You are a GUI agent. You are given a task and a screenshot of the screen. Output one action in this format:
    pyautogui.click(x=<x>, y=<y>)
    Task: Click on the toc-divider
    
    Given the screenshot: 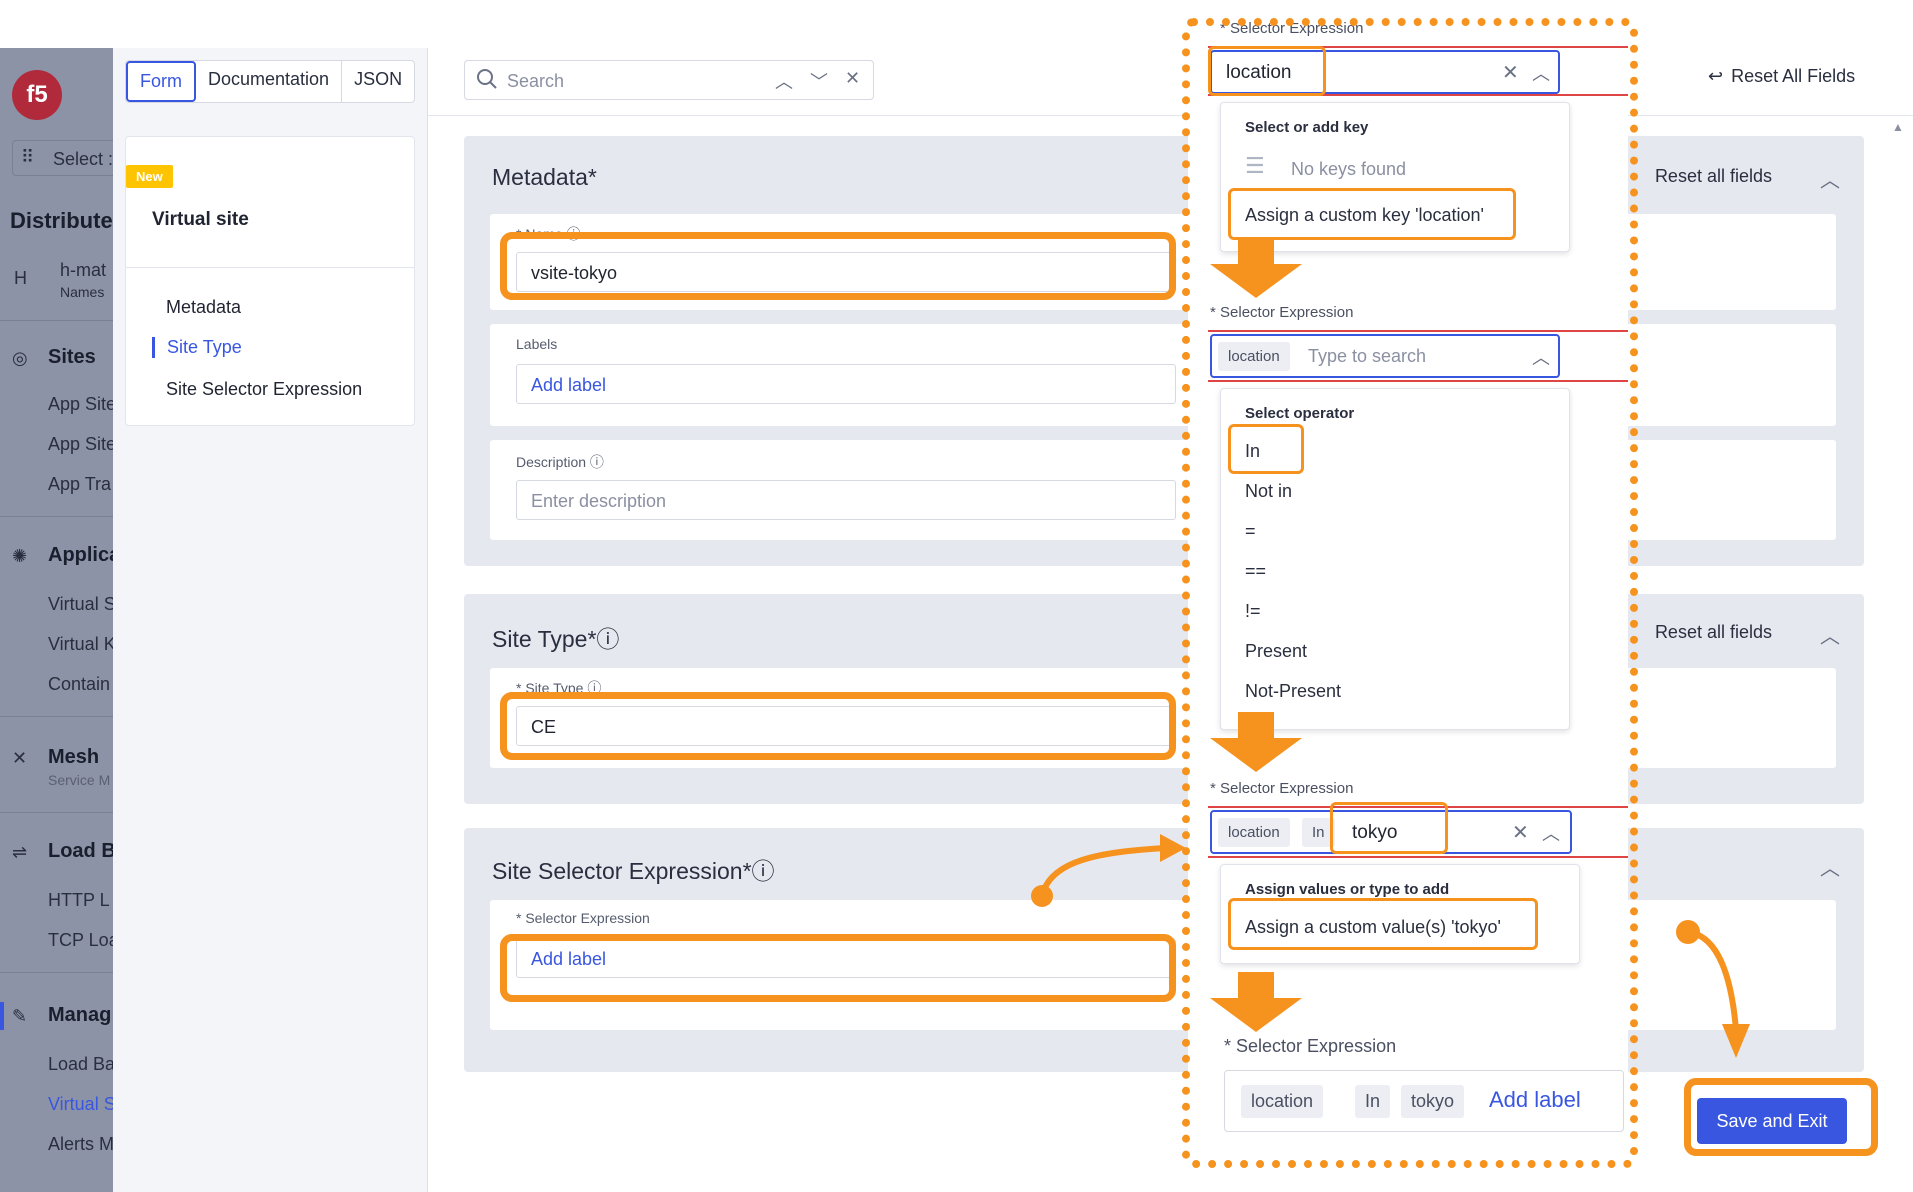 What is the action you would take?
    pyautogui.click(x=270, y=267)
    